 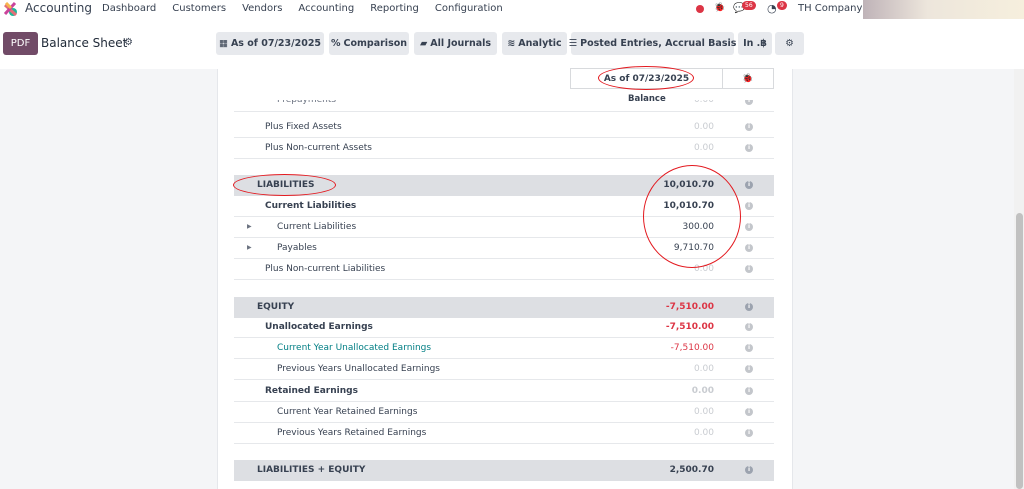 What do you see at coordinates (58, 8) in the screenshot?
I see `app-name: Accounting` at bounding box center [58, 8].